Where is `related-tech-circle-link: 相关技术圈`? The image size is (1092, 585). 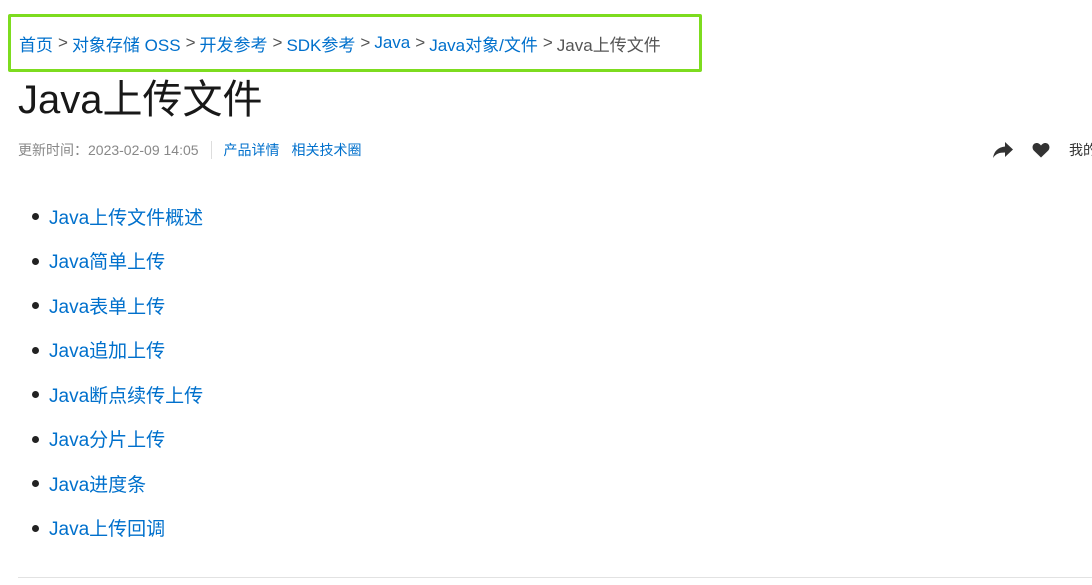
related-tech-circle-link: 相关技术圈 is located at coordinates (327, 150).